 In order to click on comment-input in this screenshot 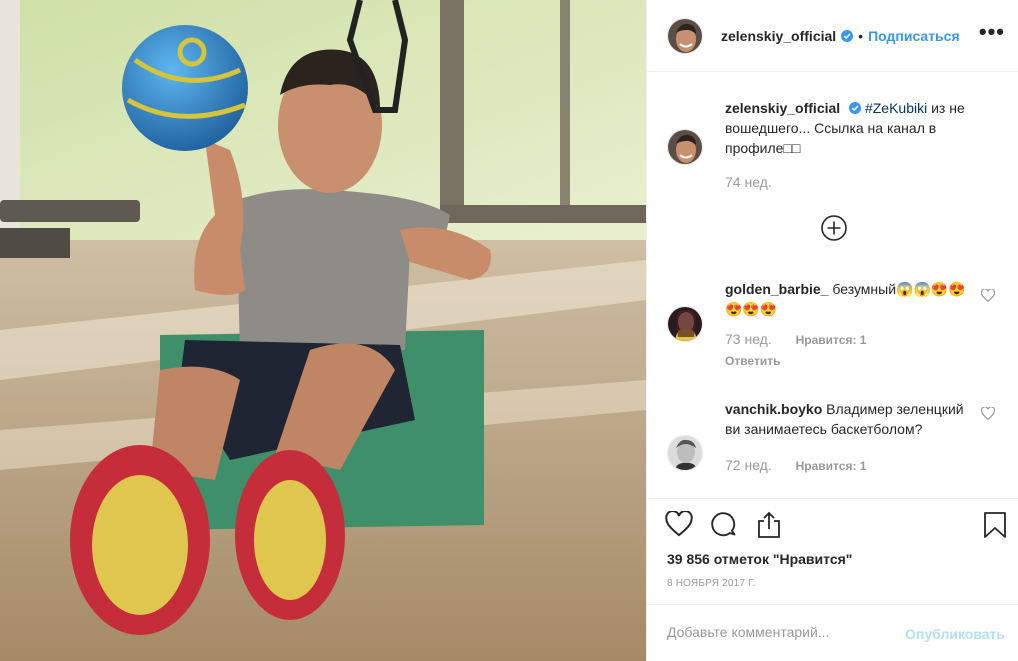, I will do `click(777, 632)`.